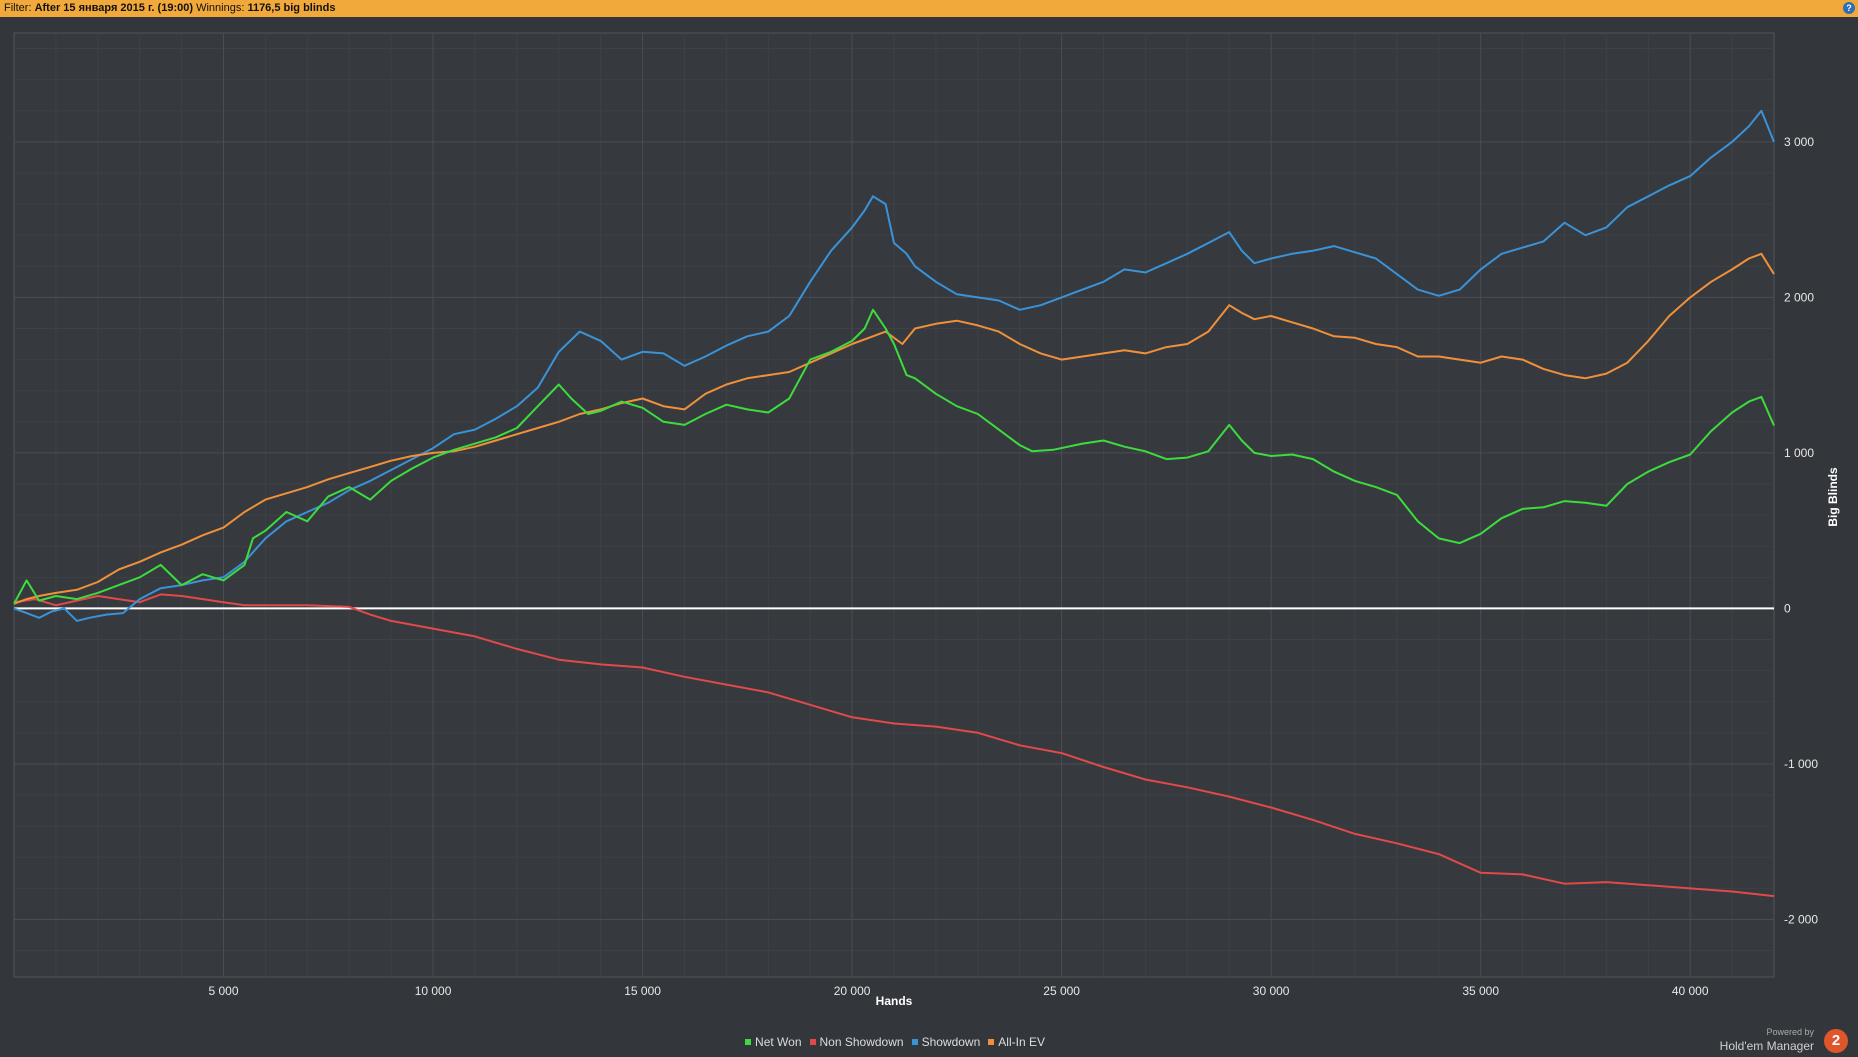 The width and height of the screenshot is (1858, 1057). I want to click on y-tick-label: 2 000, so click(1799, 297).